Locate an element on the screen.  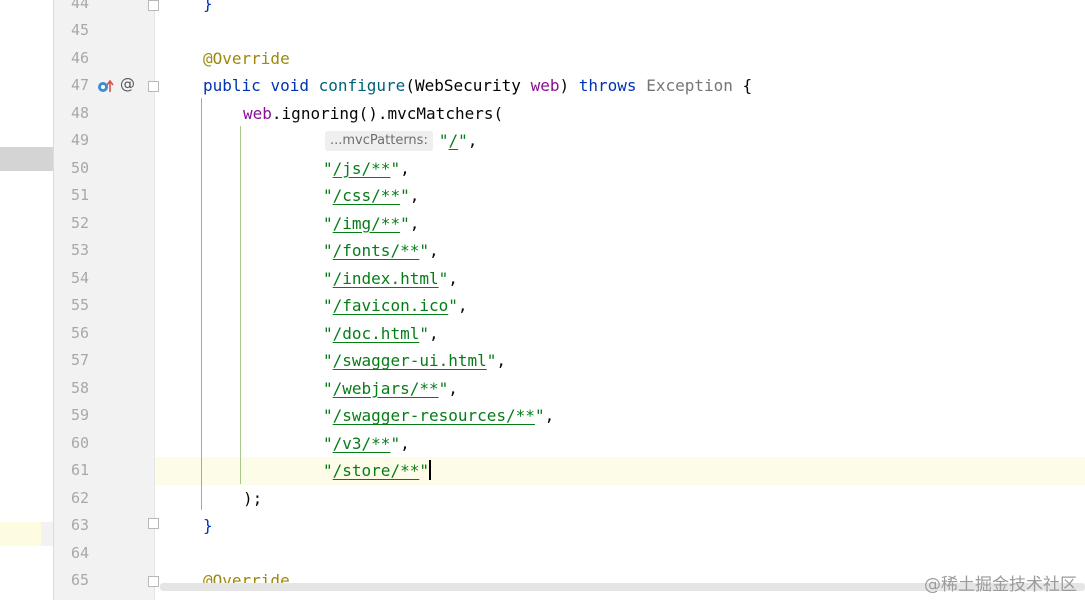
line-number: 55 is located at coordinates (71, 306).